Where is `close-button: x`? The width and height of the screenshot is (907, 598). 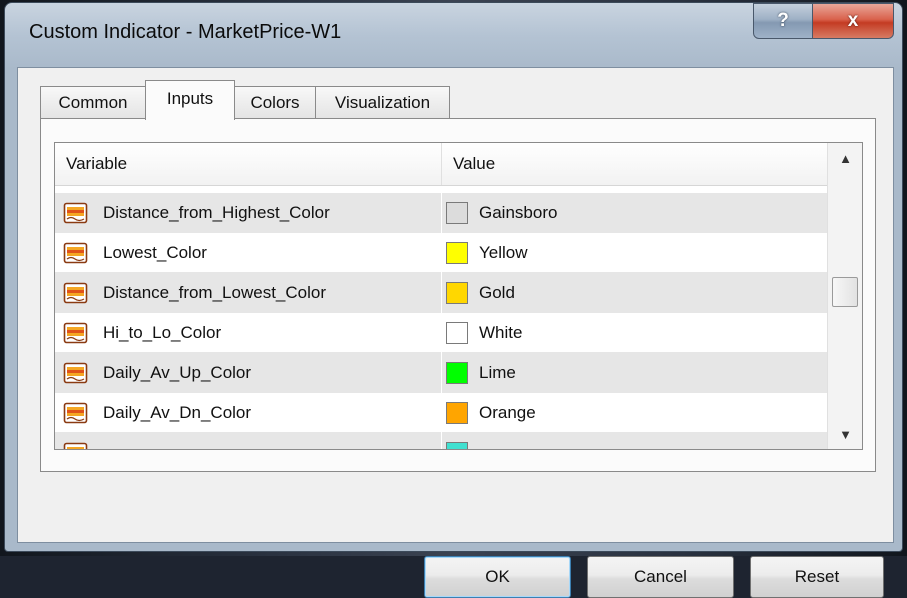
close-button: x is located at coordinates (853, 21).